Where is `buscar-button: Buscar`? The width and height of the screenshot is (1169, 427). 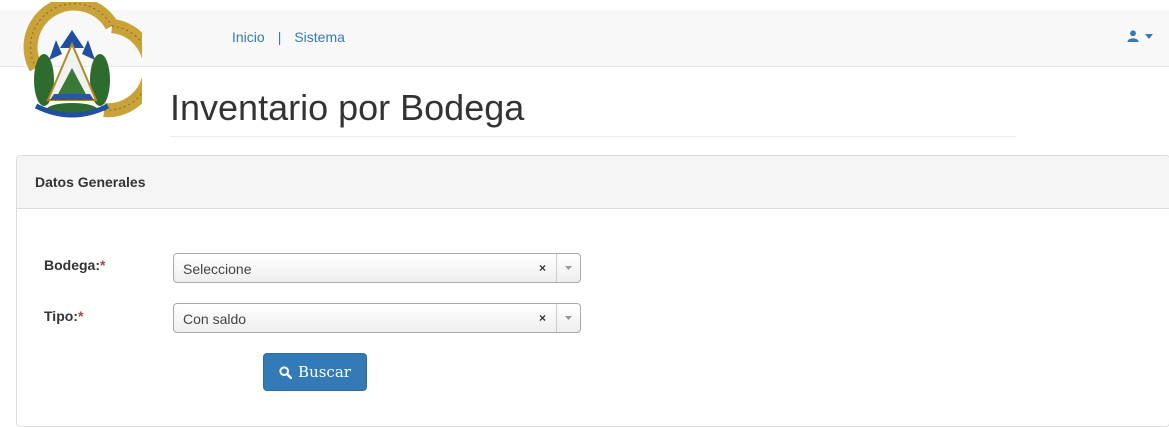
buscar-button: Buscar is located at coordinates (315, 372).